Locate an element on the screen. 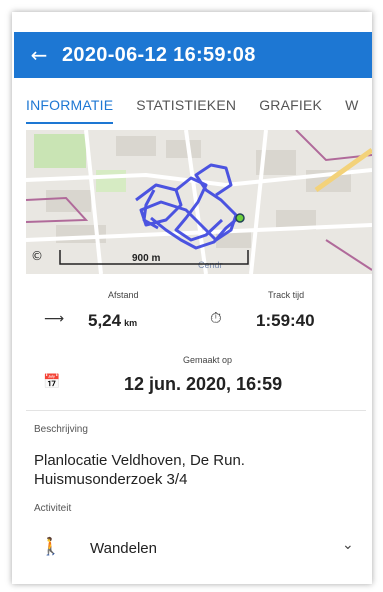 The image size is (383, 592). description-line-1: Planlocatie Veldhoven, De Run. is located at coordinates (139, 460).